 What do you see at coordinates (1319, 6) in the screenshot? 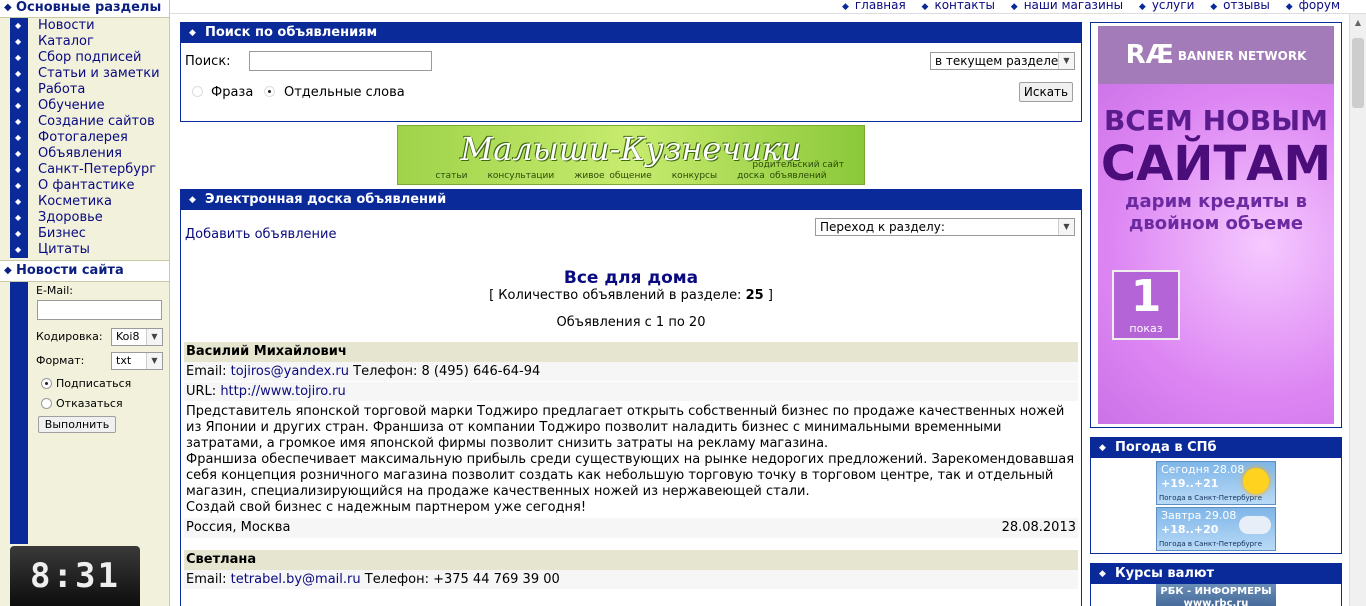
I see `topnav-forum: форум` at bounding box center [1319, 6].